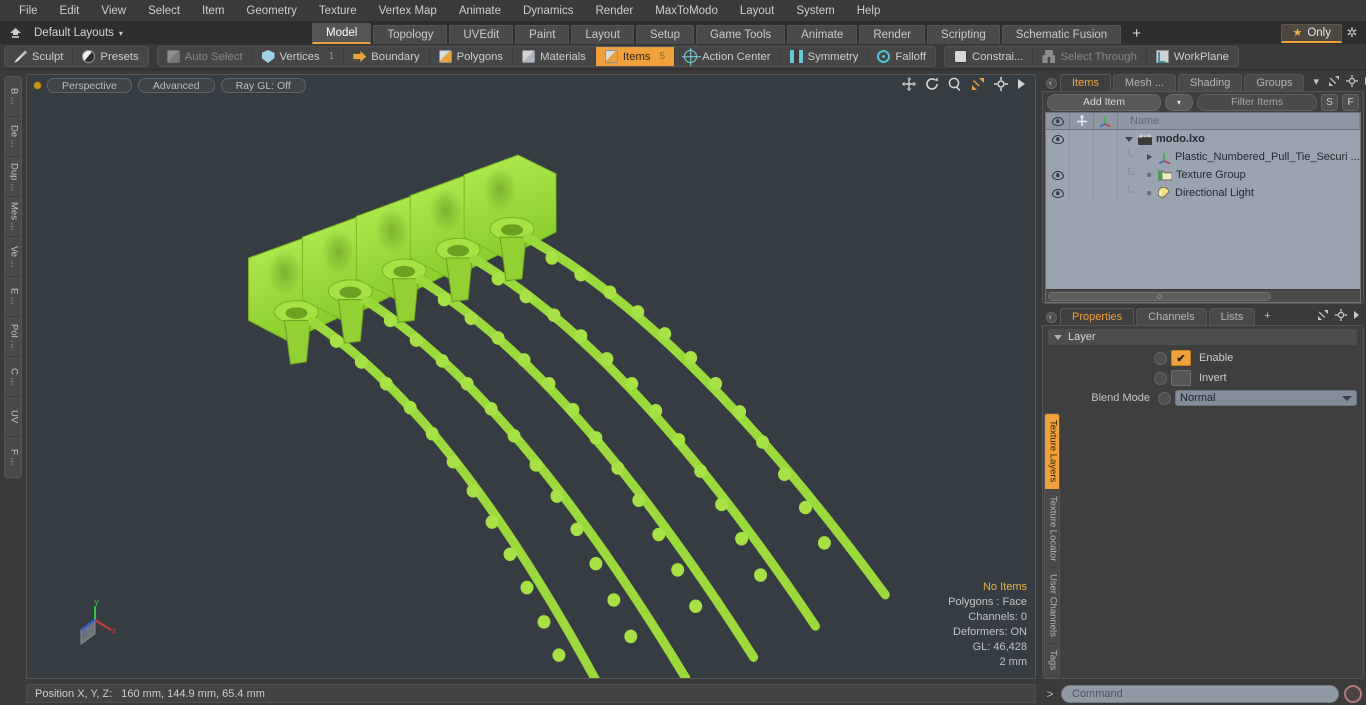 This screenshot has width=1366, height=705. I want to click on chevron-down-icon, so click(1347, 398).